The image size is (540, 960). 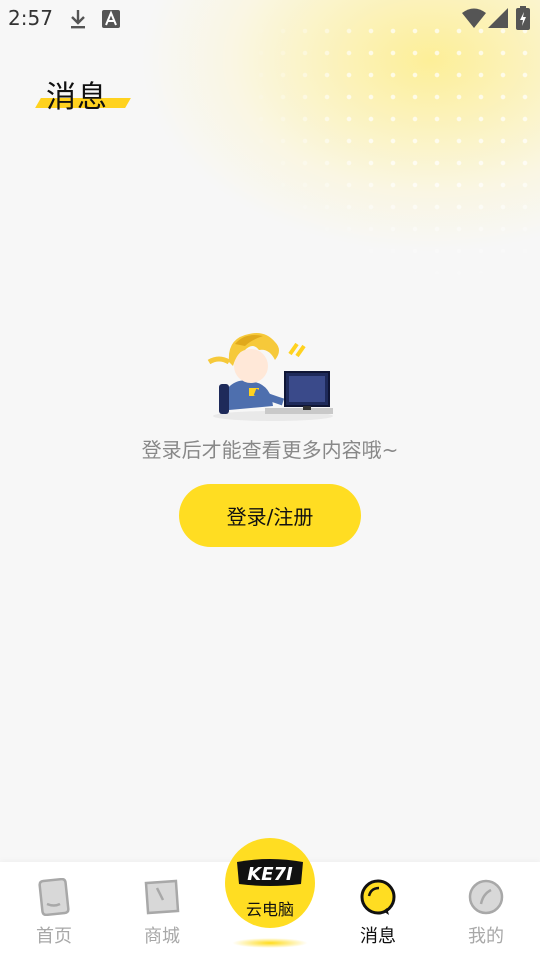 I want to click on nav-label-profile: 我的, so click(x=486, y=936).